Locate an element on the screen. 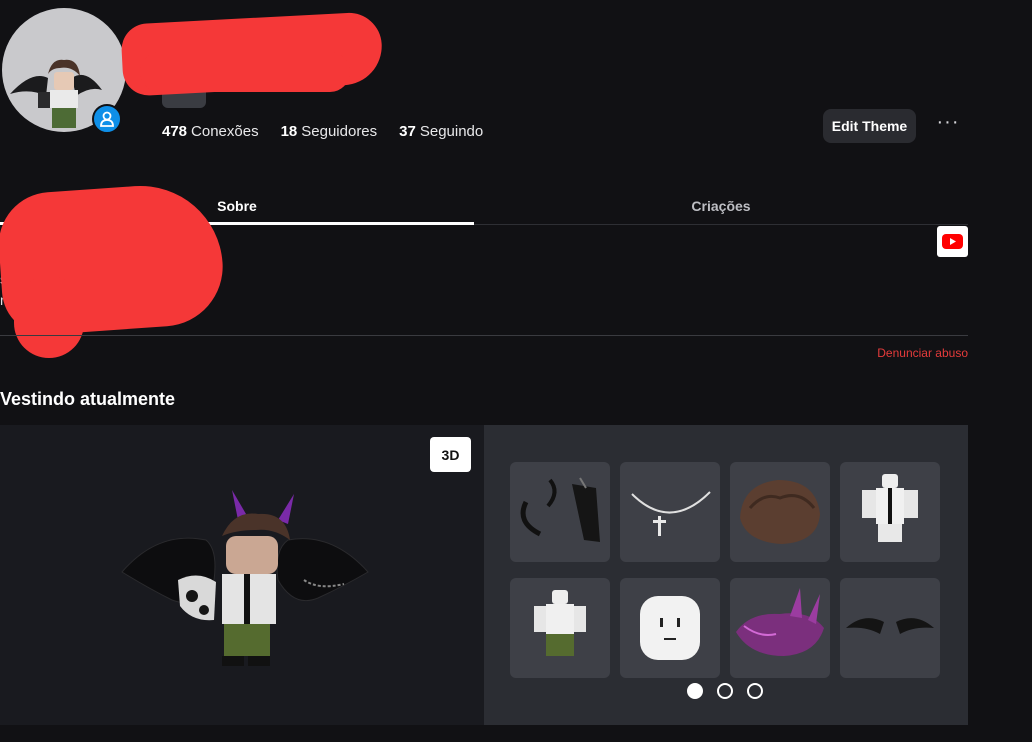  edit-theme-button: Edit Theme is located at coordinates (869, 126).